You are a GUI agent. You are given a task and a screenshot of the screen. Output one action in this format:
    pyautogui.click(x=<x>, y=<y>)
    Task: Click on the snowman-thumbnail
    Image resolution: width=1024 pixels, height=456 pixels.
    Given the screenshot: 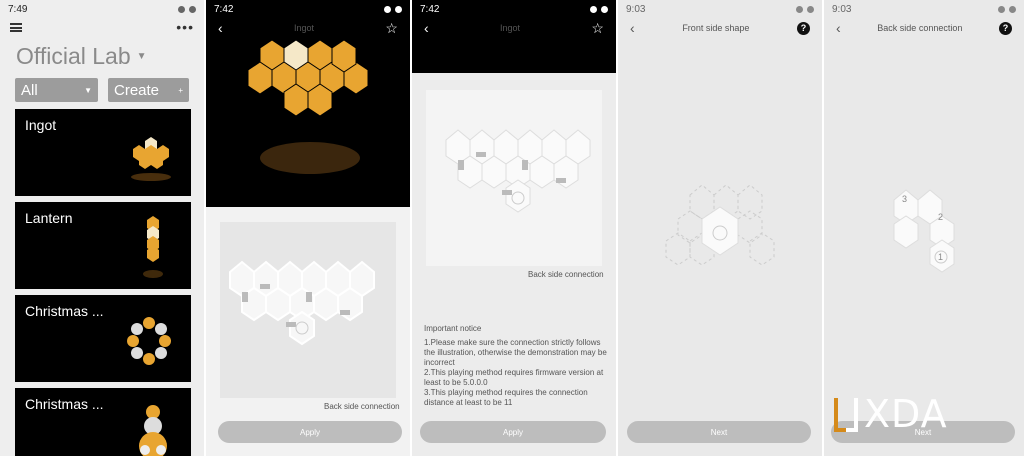 What is the action you would take?
    pyautogui.click(x=153, y=430)
    